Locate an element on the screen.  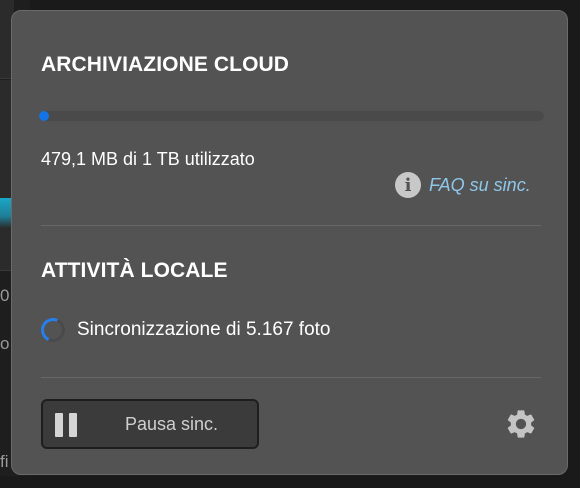
pause-sync-button: Pausa sinc. is located at coordinates (150, 424).